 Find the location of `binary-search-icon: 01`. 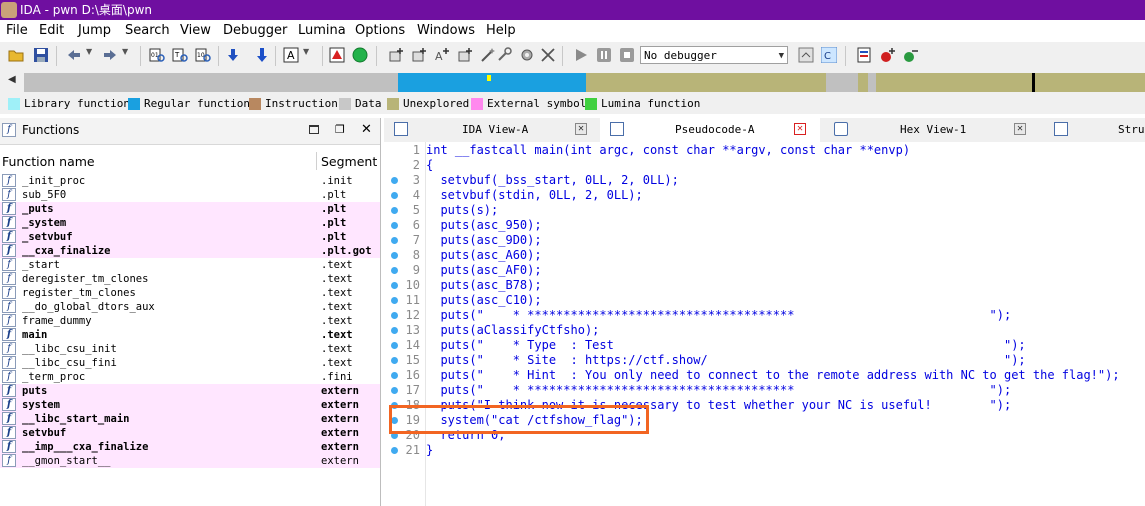

binary-search-icon: 01 is located at coordinates (157, 55).